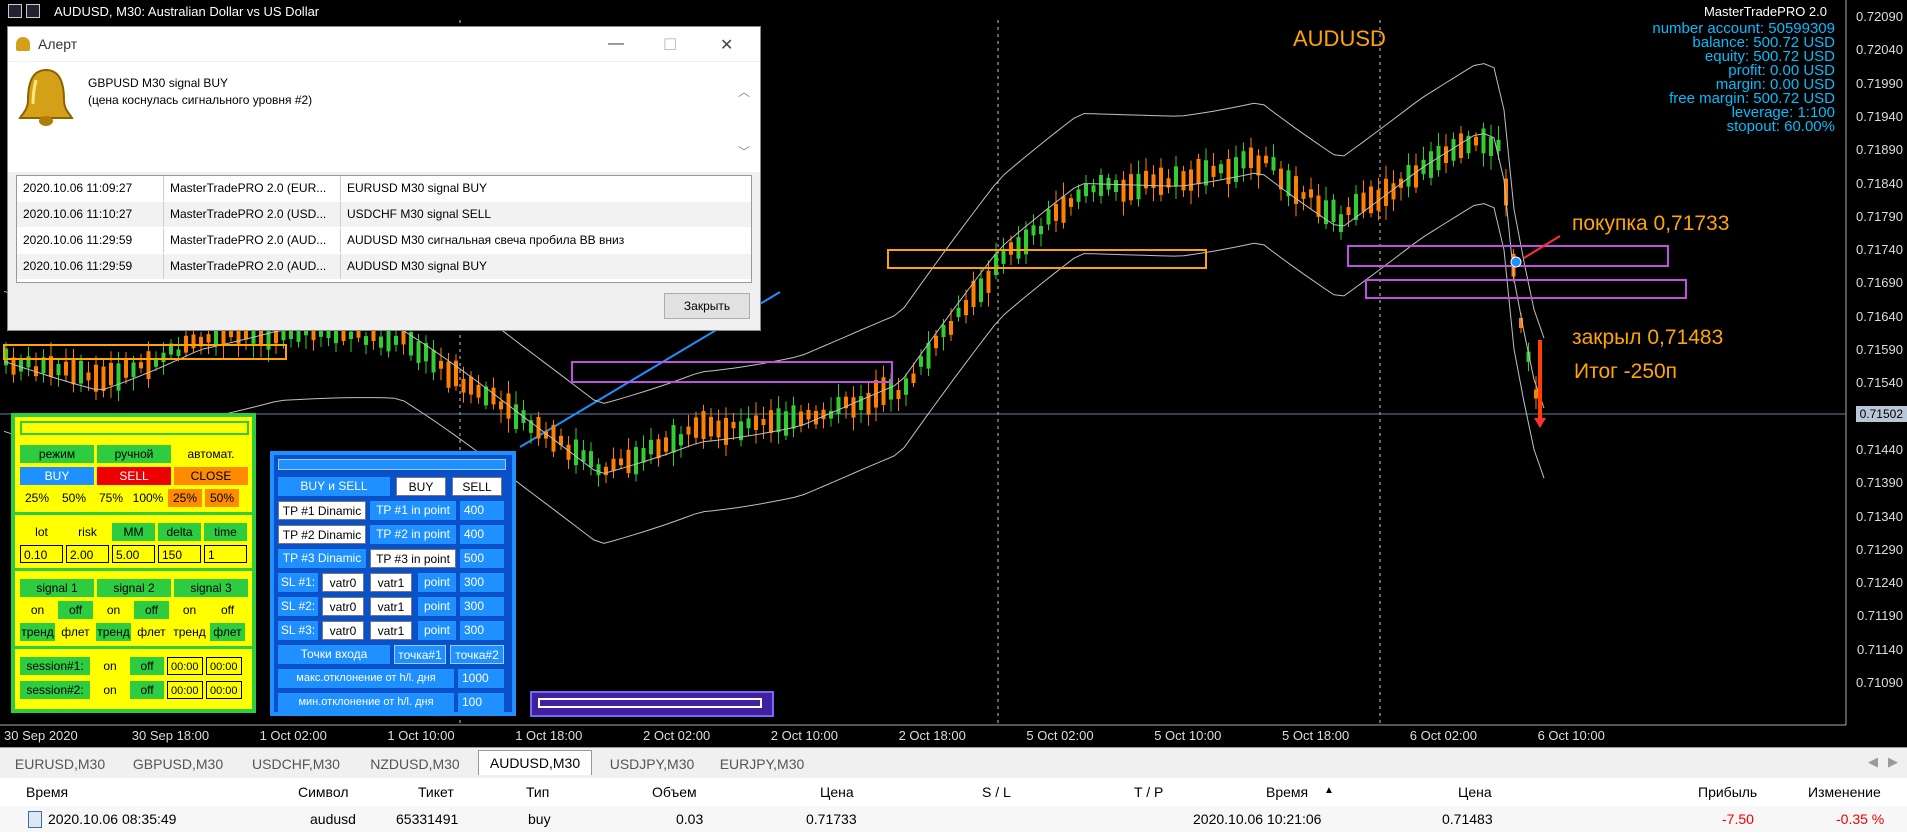 This screenshot has width=1907, height=834. What do you see at coordinates (477, 654) in the screenshot?
I see `entry-point-2-button: точка#2` at bounding box center [477, 654].